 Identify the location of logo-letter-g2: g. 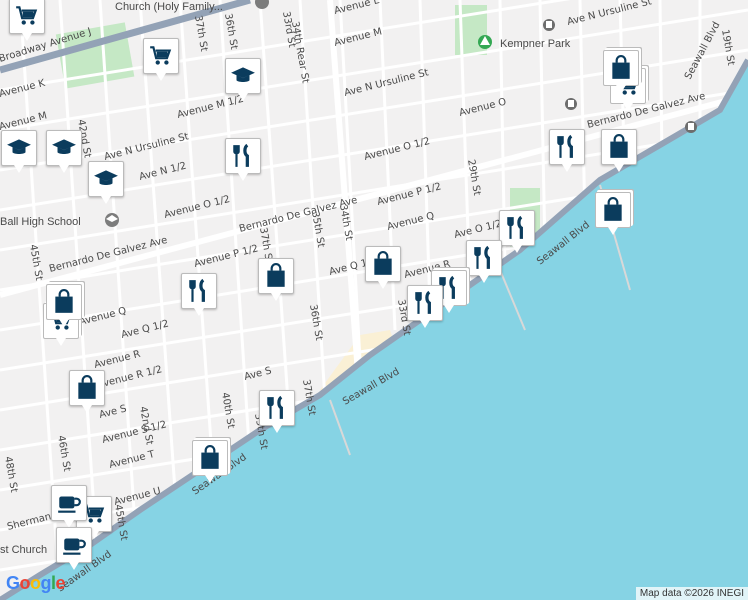
(46, 583).